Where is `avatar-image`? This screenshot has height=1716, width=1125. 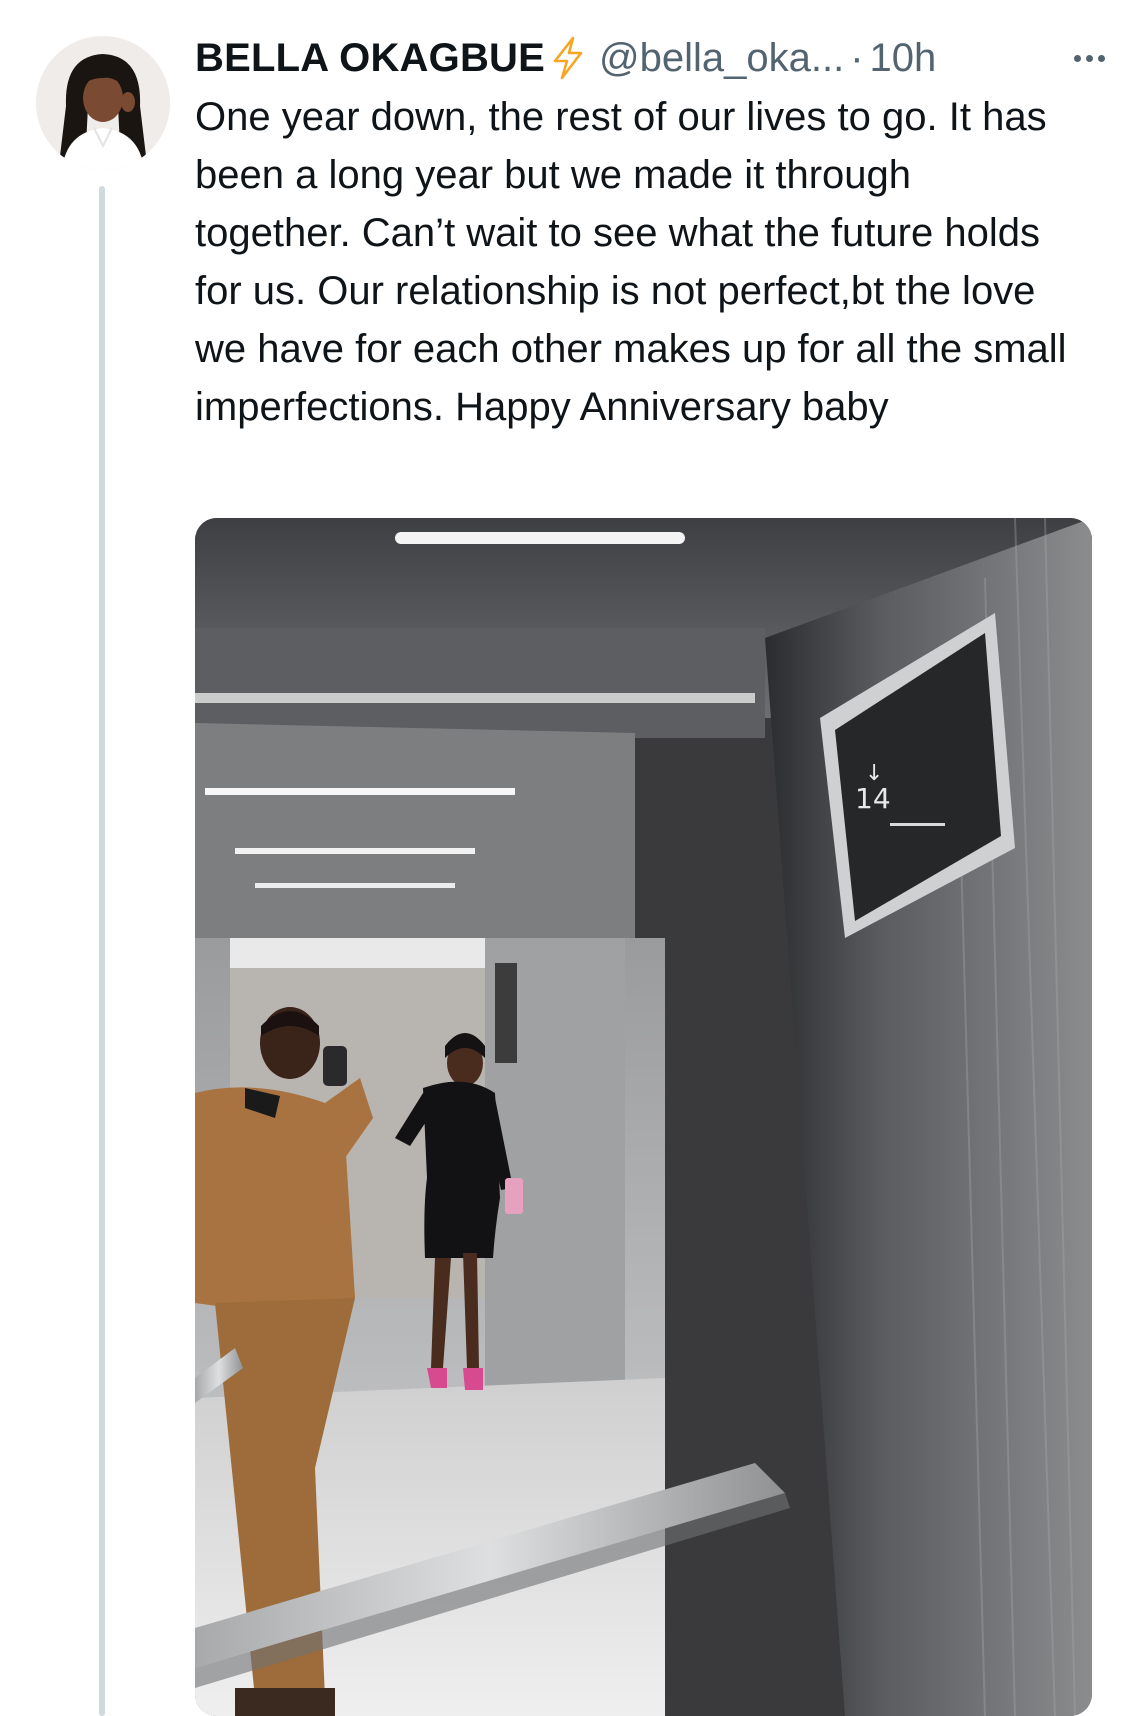
avatar-image is located at coordinates (103, 103).